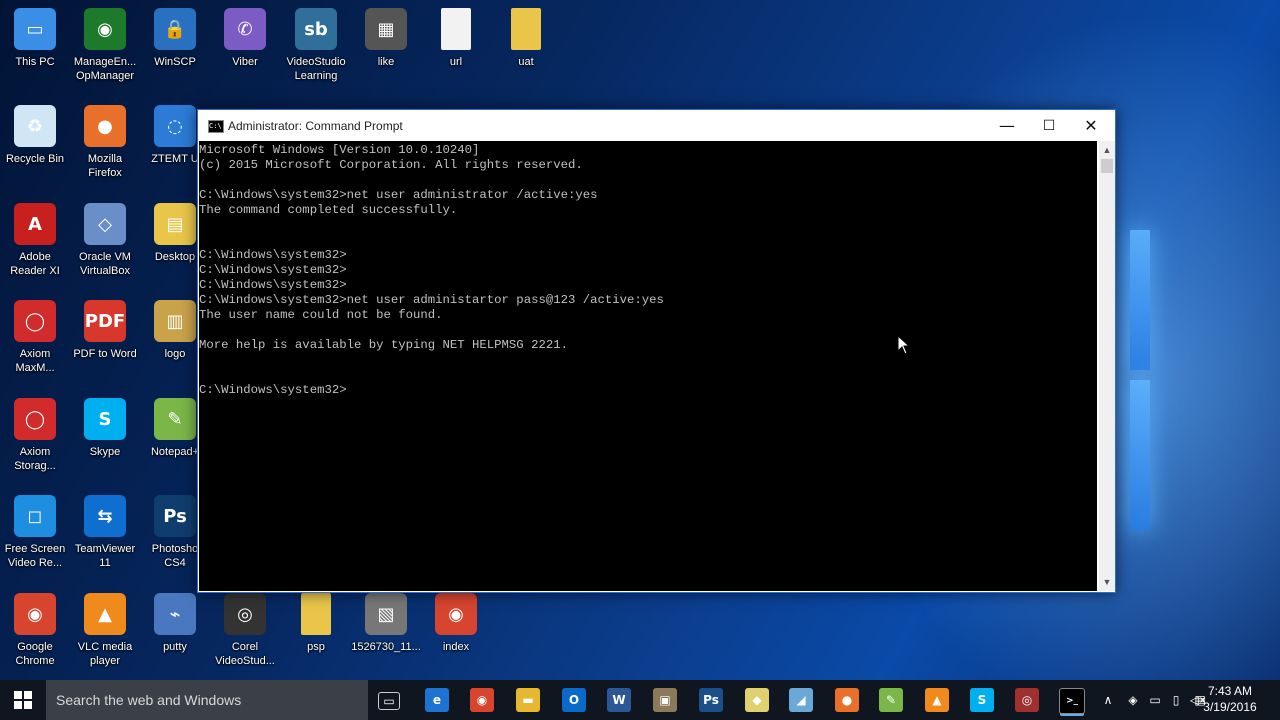 The image size is (1280, 720). I want to click on start-button, so click(23, 700).